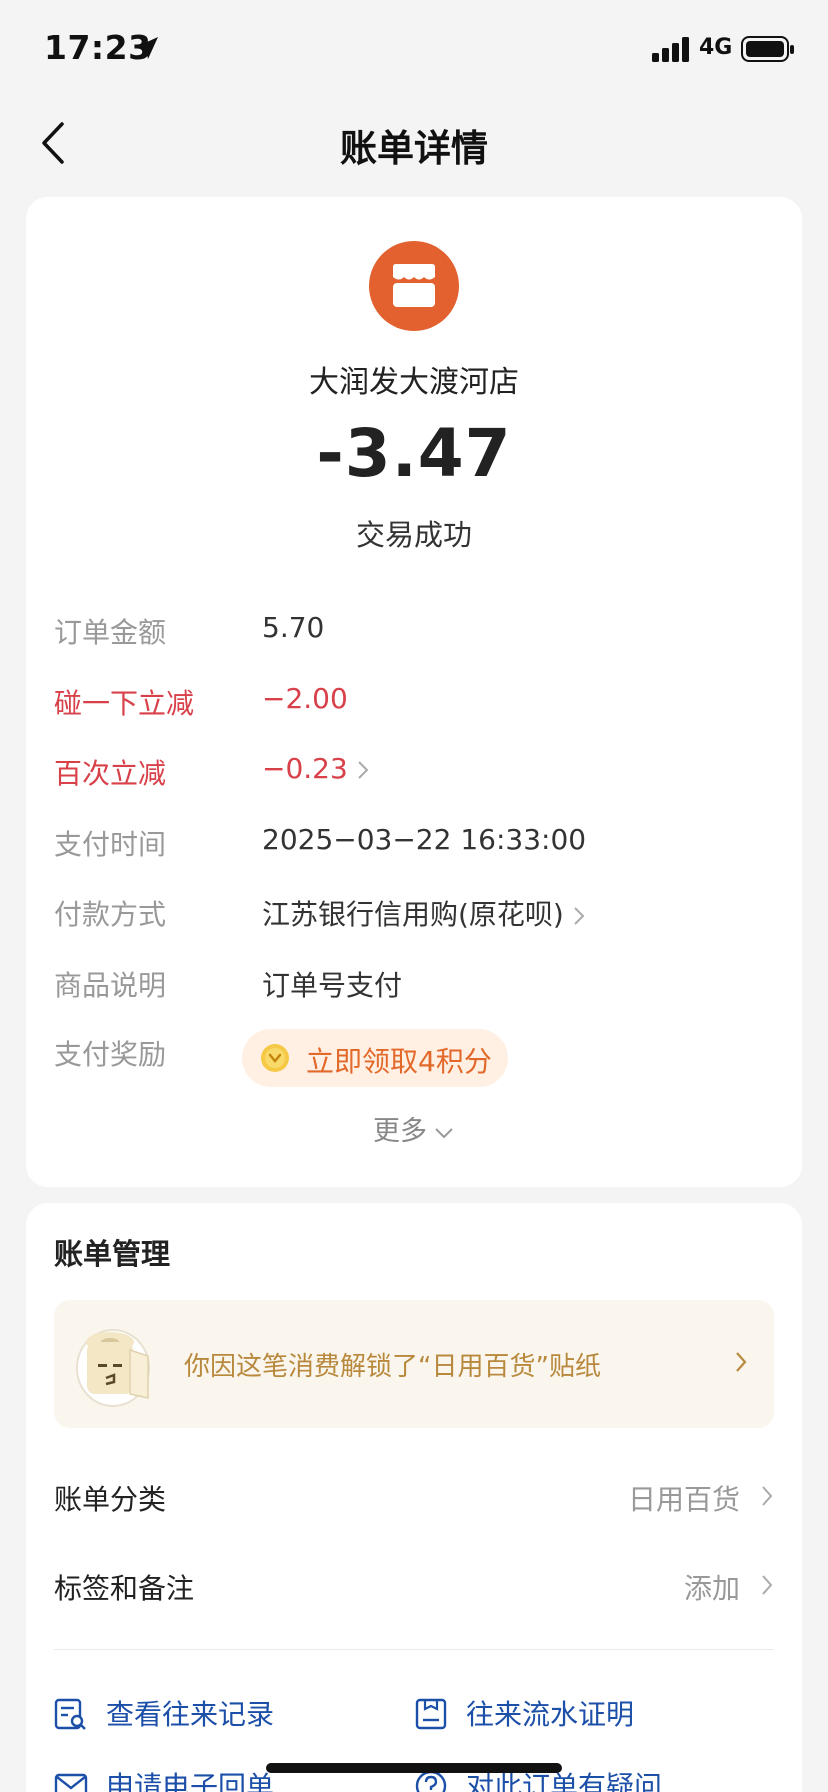 The image size is (828, 1792). What do you see at coordinates (71, 1782) in the screenshot?
I see `mail-icon` at bounding box center [71, 1782].